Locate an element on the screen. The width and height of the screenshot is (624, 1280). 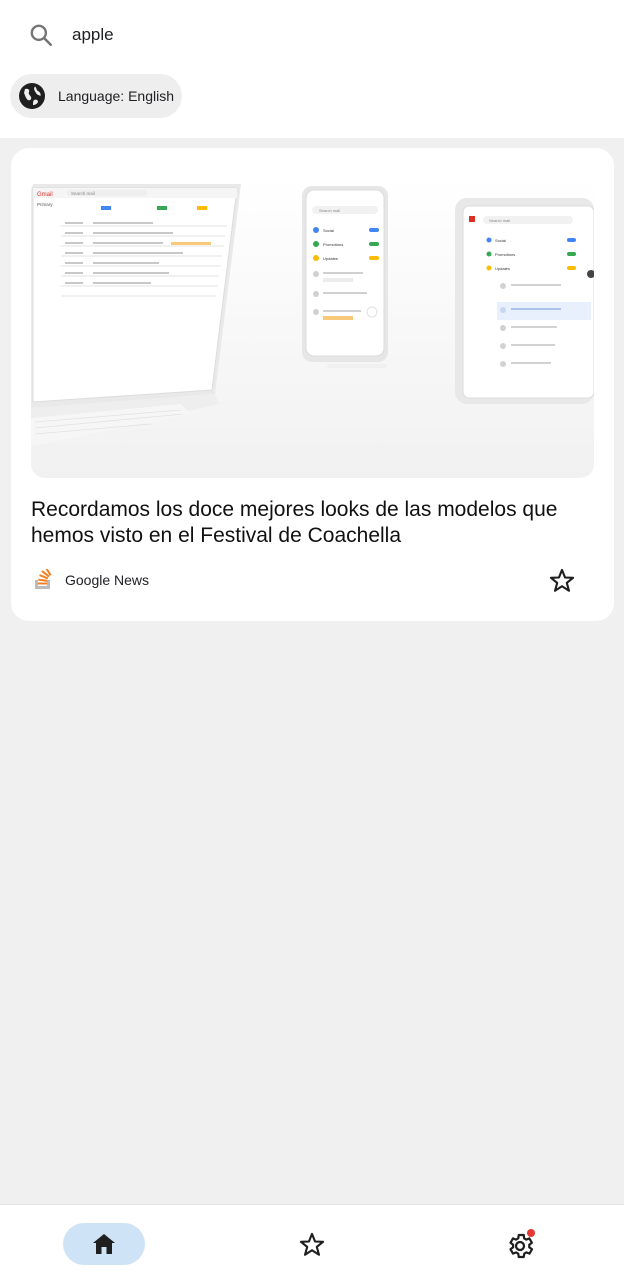
phone: Search mail Social Promotions Updates is located at coordinates (345, 277).